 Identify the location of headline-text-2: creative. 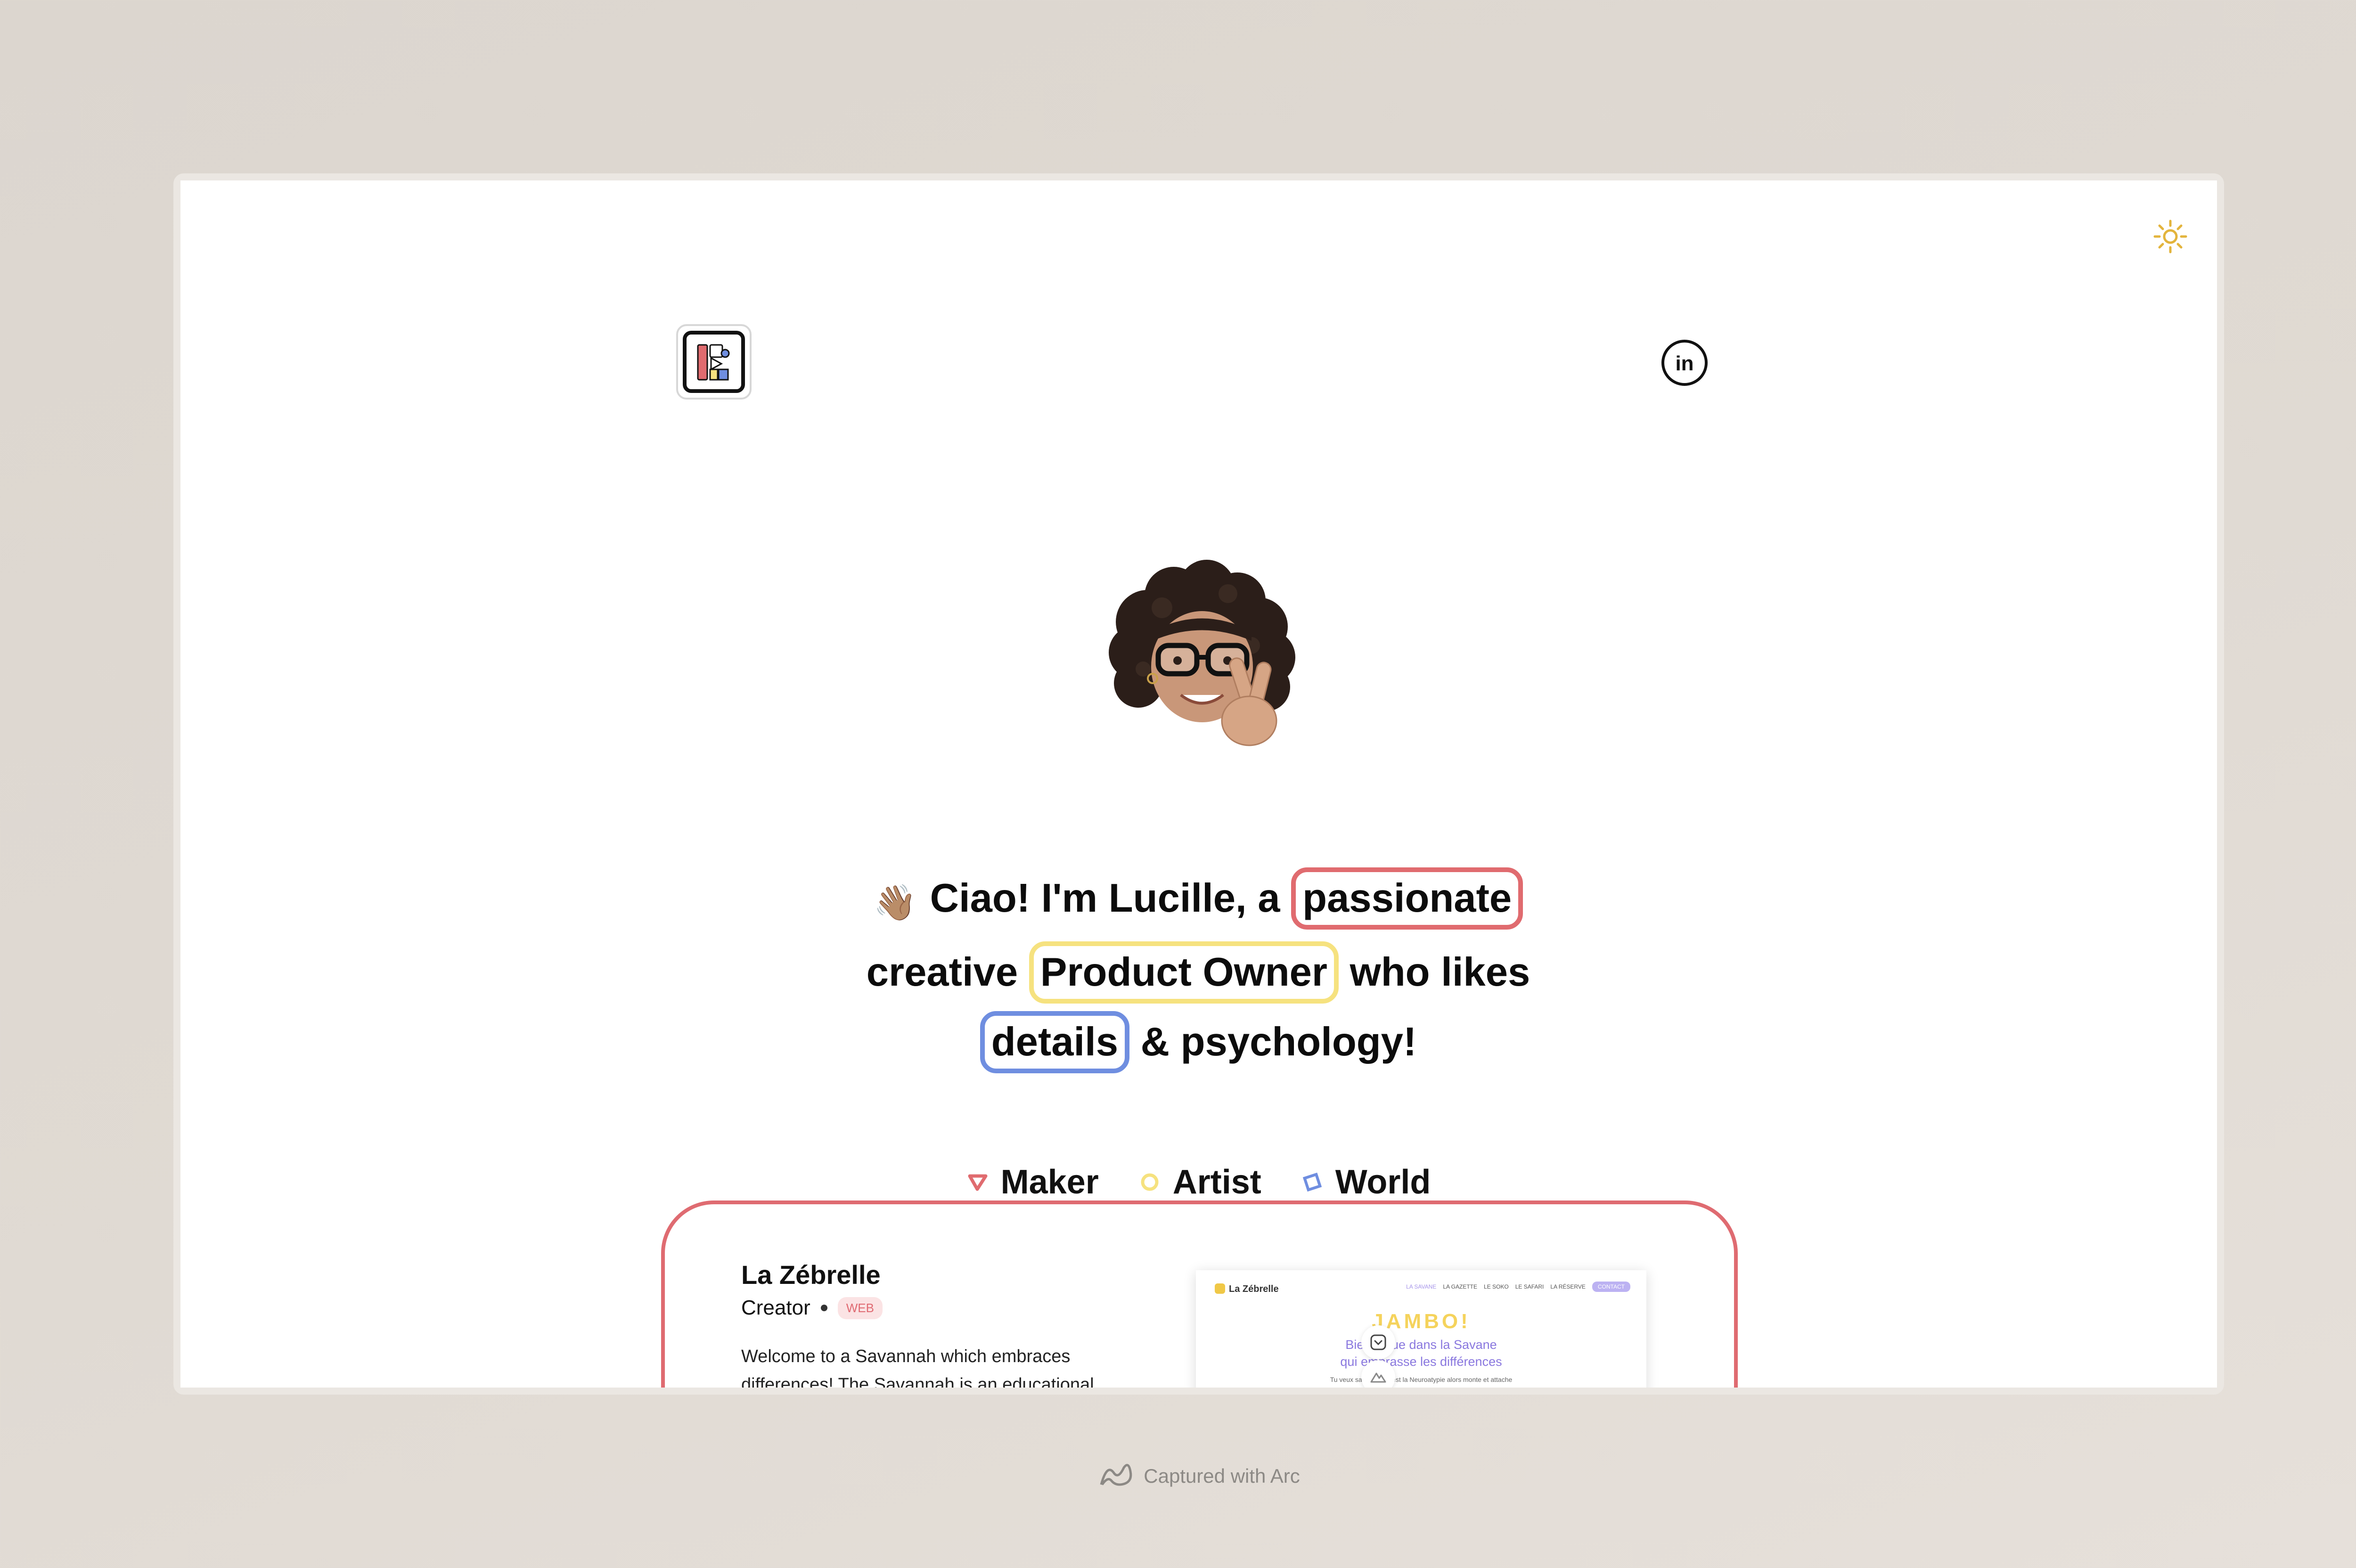
(942, 972).